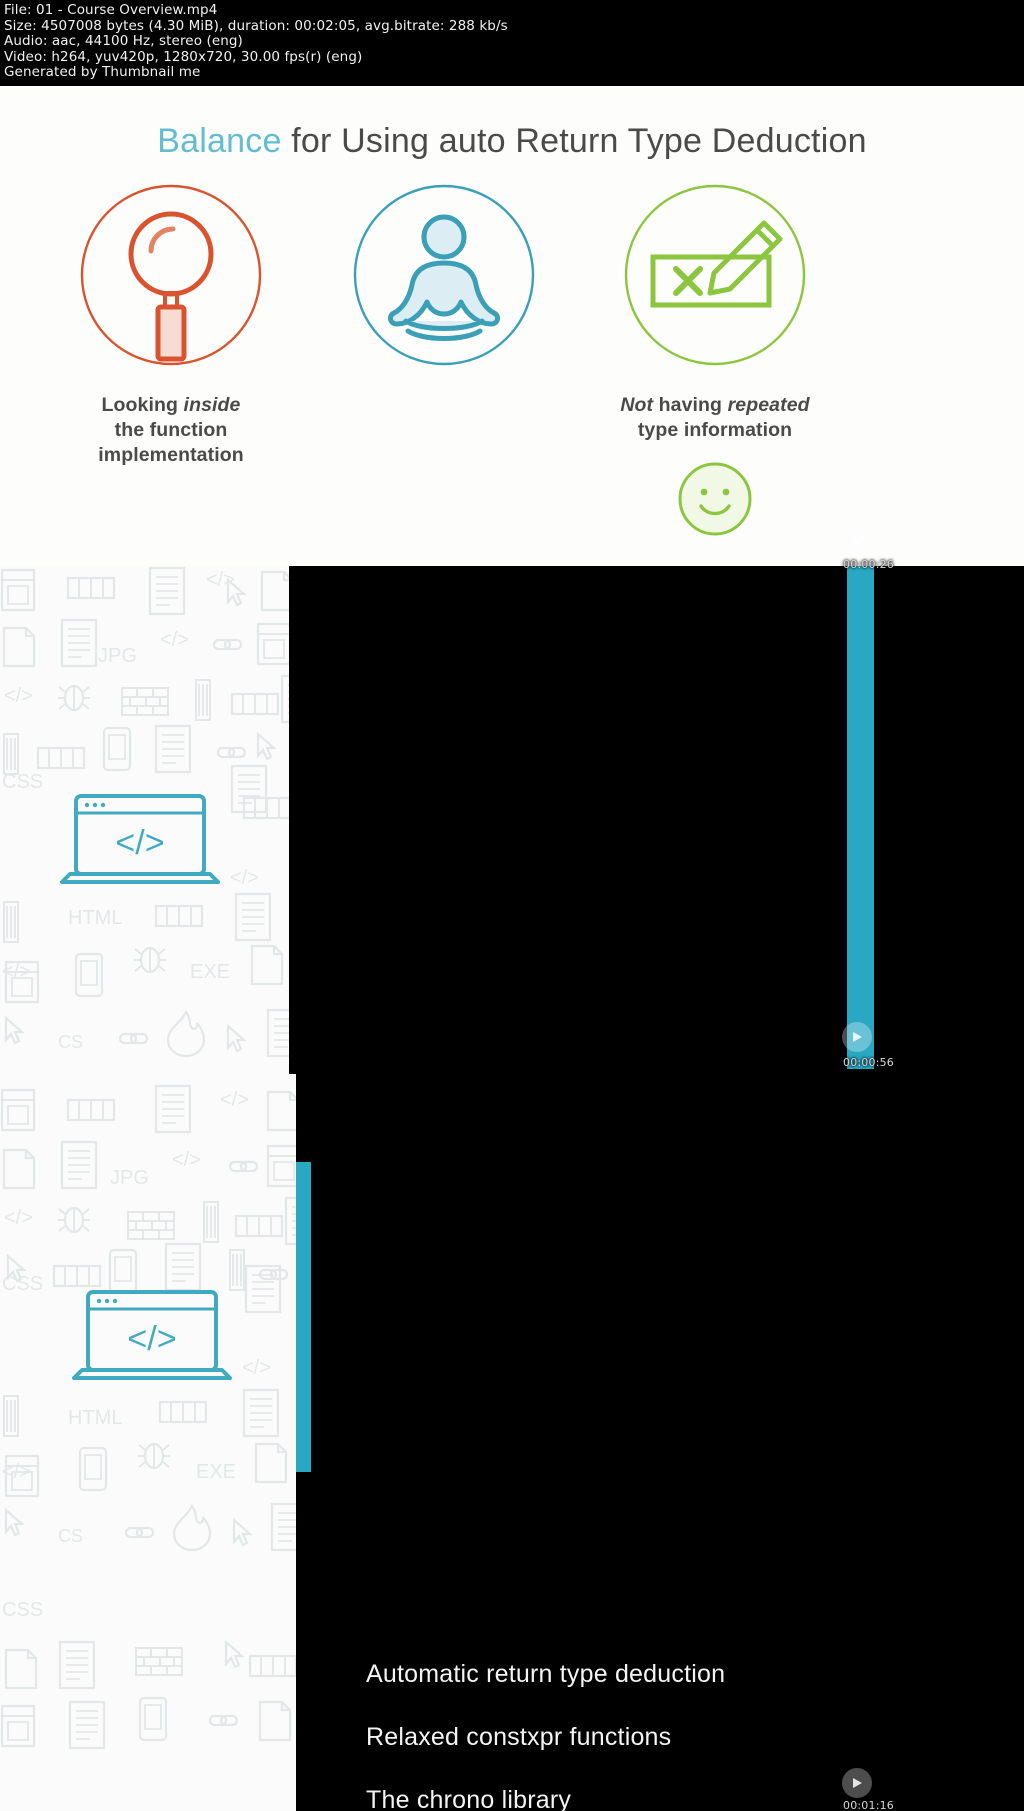 The width and height of the screenshot is (1024, 1811). I want to click on slide-title-rest: for Using auto Return Type Deduction, so click(574, 141).